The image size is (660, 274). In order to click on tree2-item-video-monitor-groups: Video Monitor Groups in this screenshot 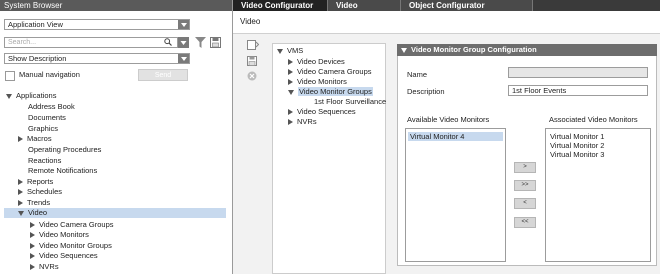, I will do `click(330, 92)`.